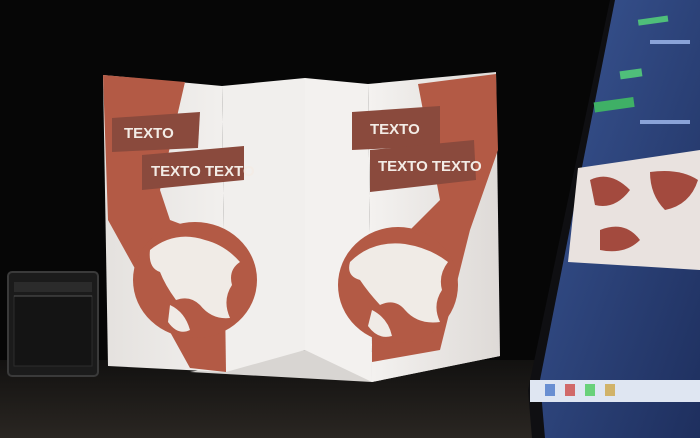 This screenshot has height=438, width=700. What do you see at coordinates (430, 166) in the screenshot?
I see `right-banner-2-text: TEXTO TEXTO` at bounding box center [430, 166].